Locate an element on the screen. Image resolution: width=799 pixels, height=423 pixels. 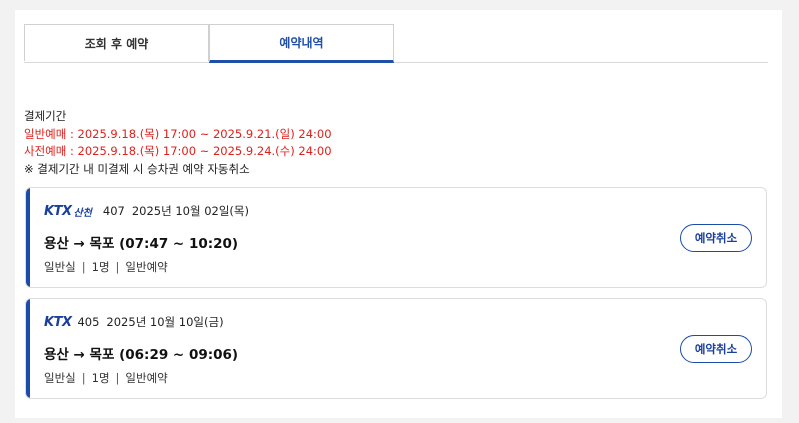
notice-title: 결제기간 is located at coordinates (45, 116).